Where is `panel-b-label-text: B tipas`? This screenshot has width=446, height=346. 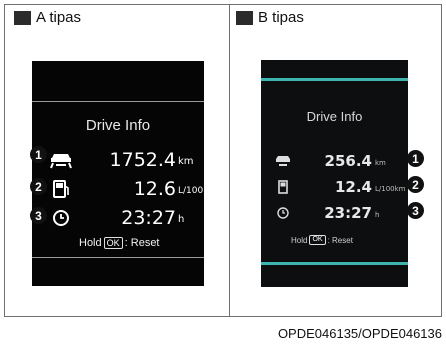
panel-b-label-text: B tipas is located at coordinates (281, 17).